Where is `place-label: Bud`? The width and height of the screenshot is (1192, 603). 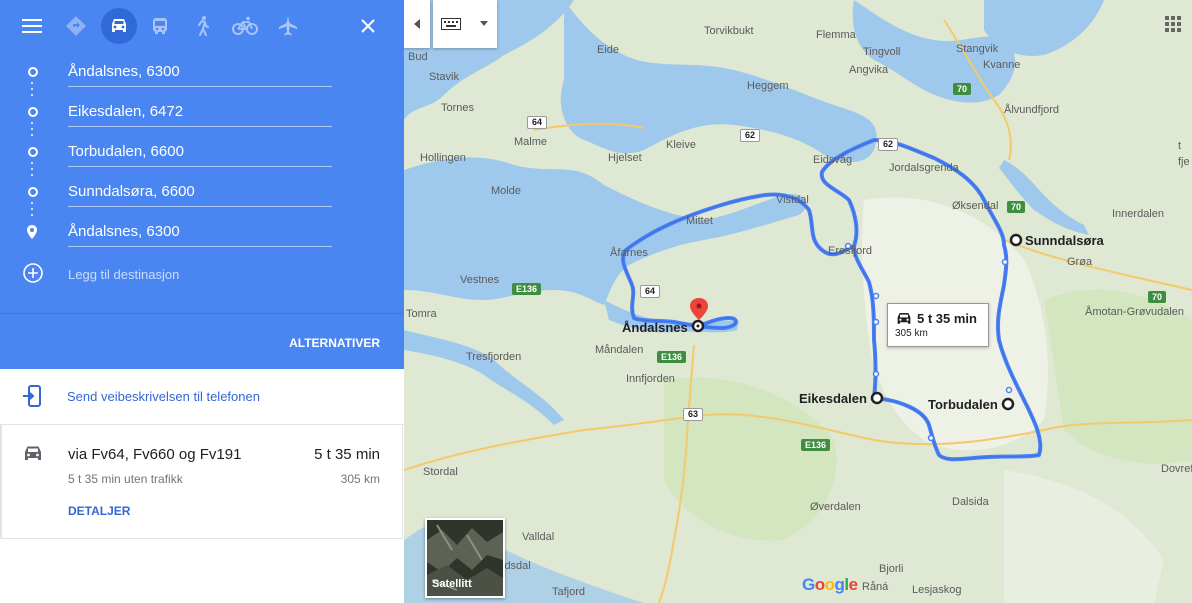
place-label: Bud is located at coordinates (418, 57).